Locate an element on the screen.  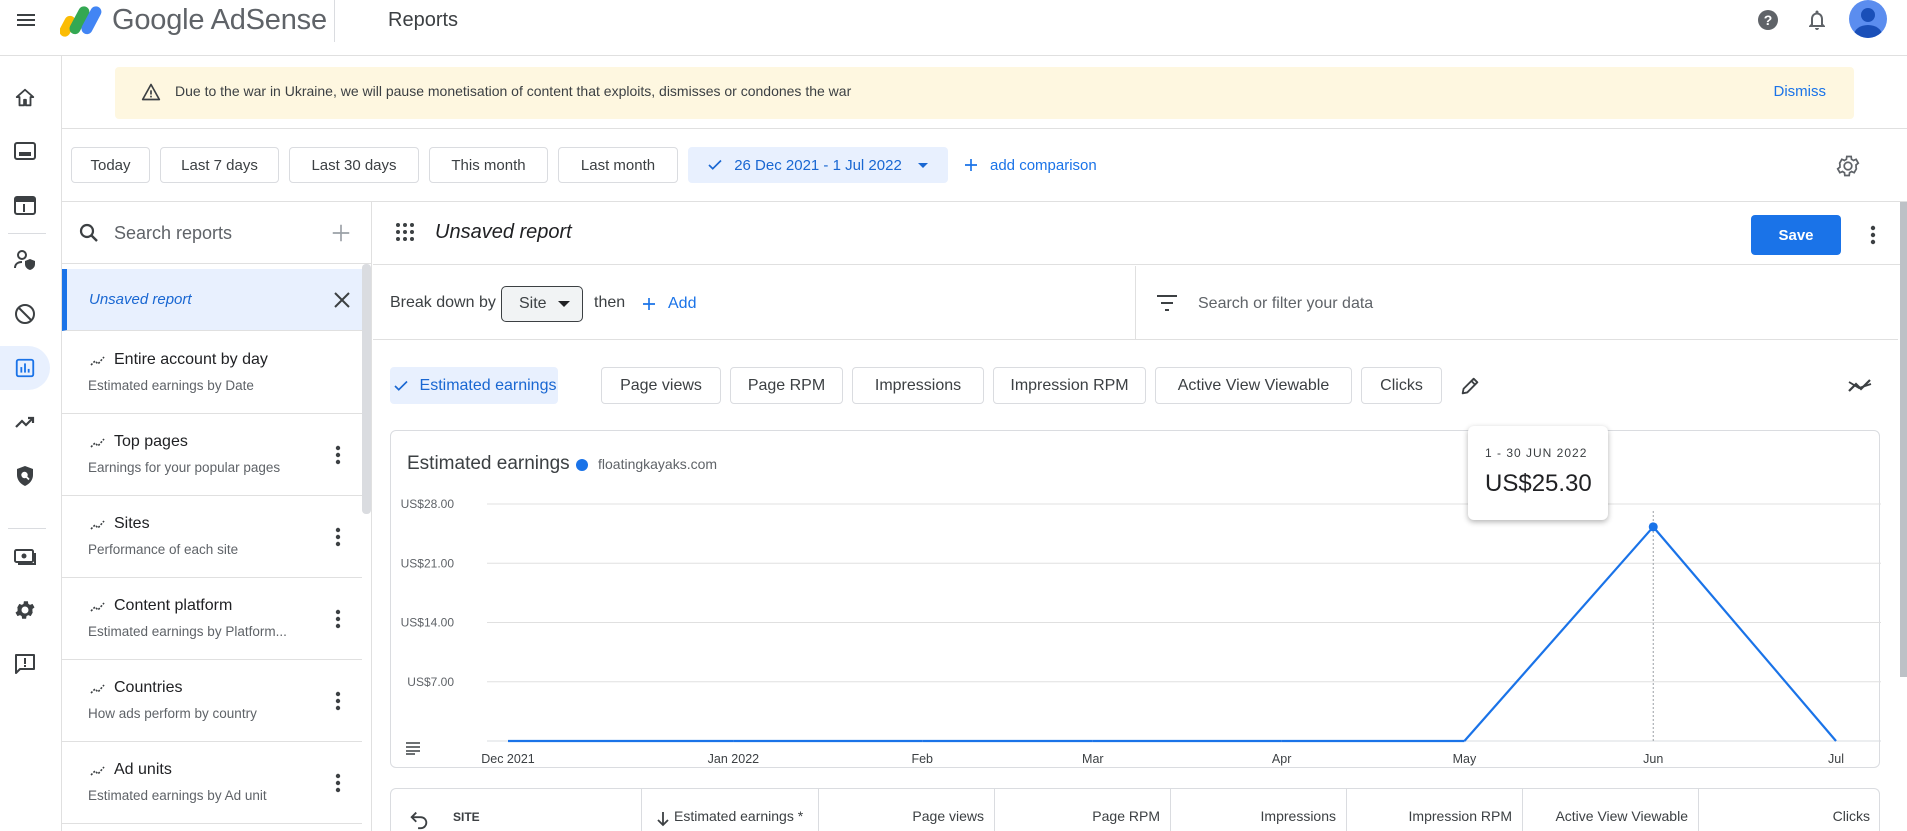
reports-icon is located at coordinates (25, 368).